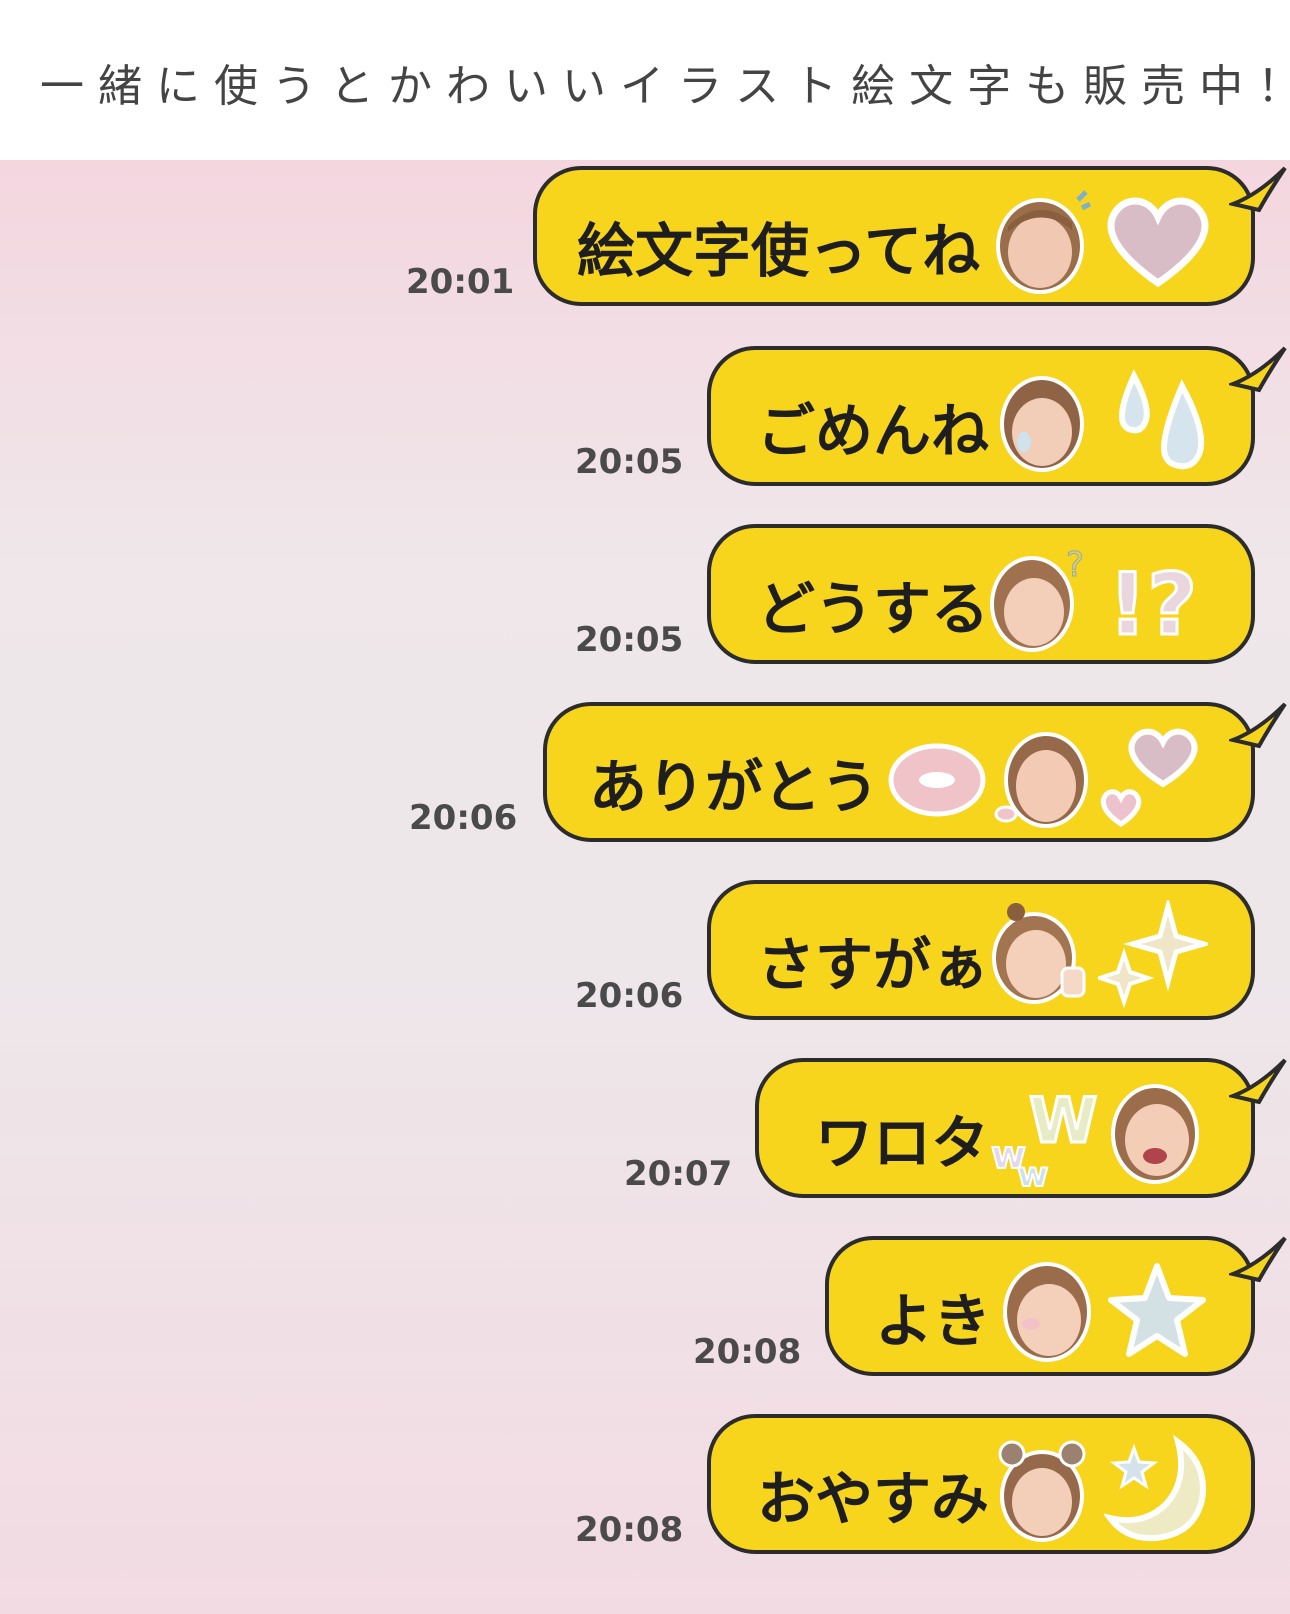 This screenshot has width=1290, height=1614. Describe the element at coordinates (902, 1143) in the screenshot. I see `message-text: ワロタ` at that location.